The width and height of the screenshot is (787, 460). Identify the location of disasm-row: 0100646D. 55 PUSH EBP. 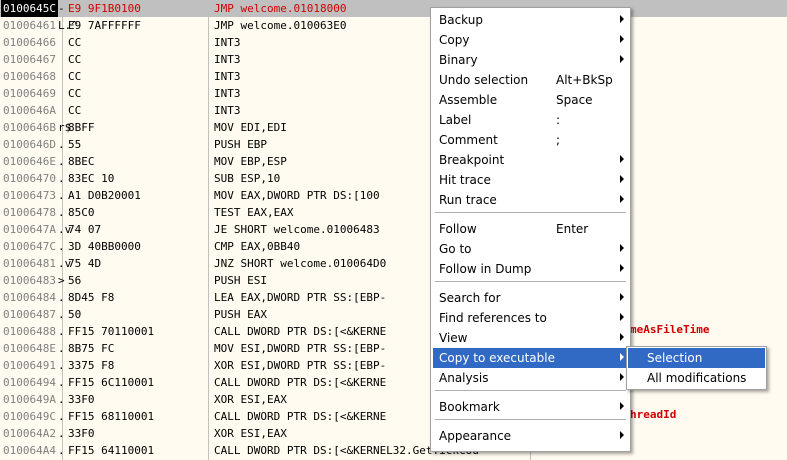
(393, 144).